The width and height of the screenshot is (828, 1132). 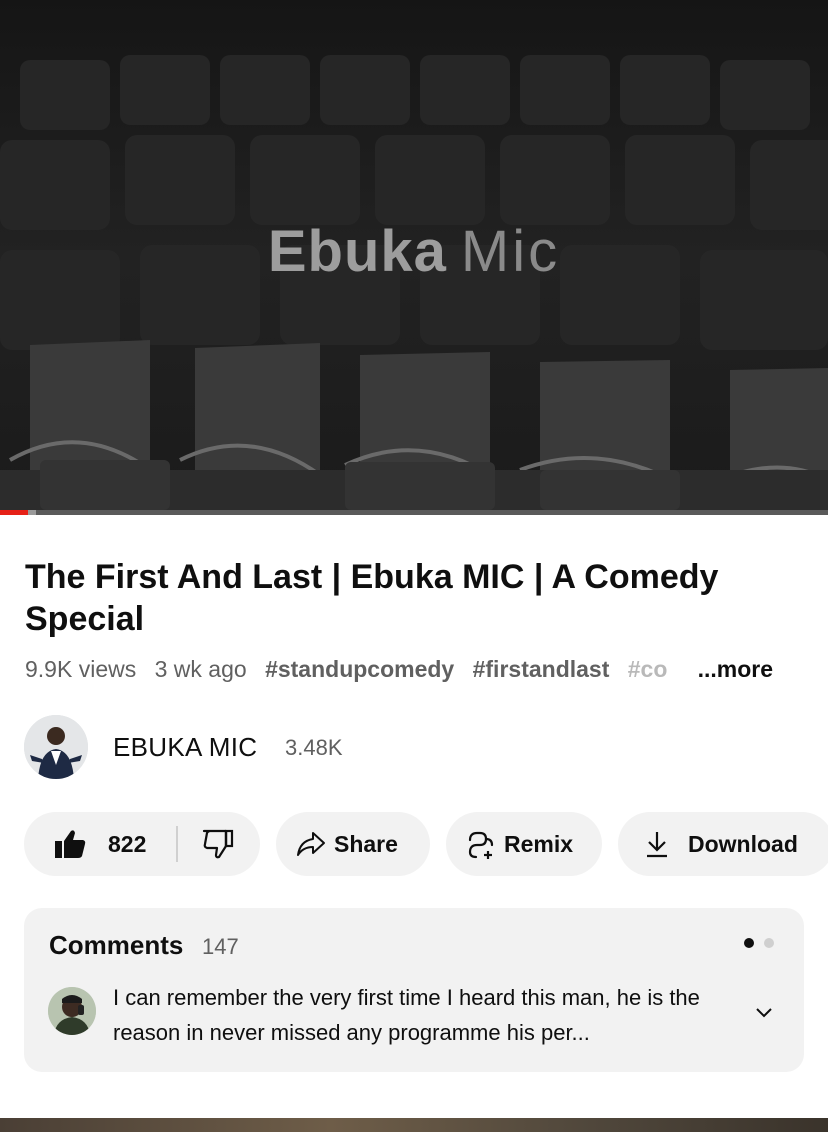 I want to click on hashtag: #standupcomedy, so click(x=359, y=669).